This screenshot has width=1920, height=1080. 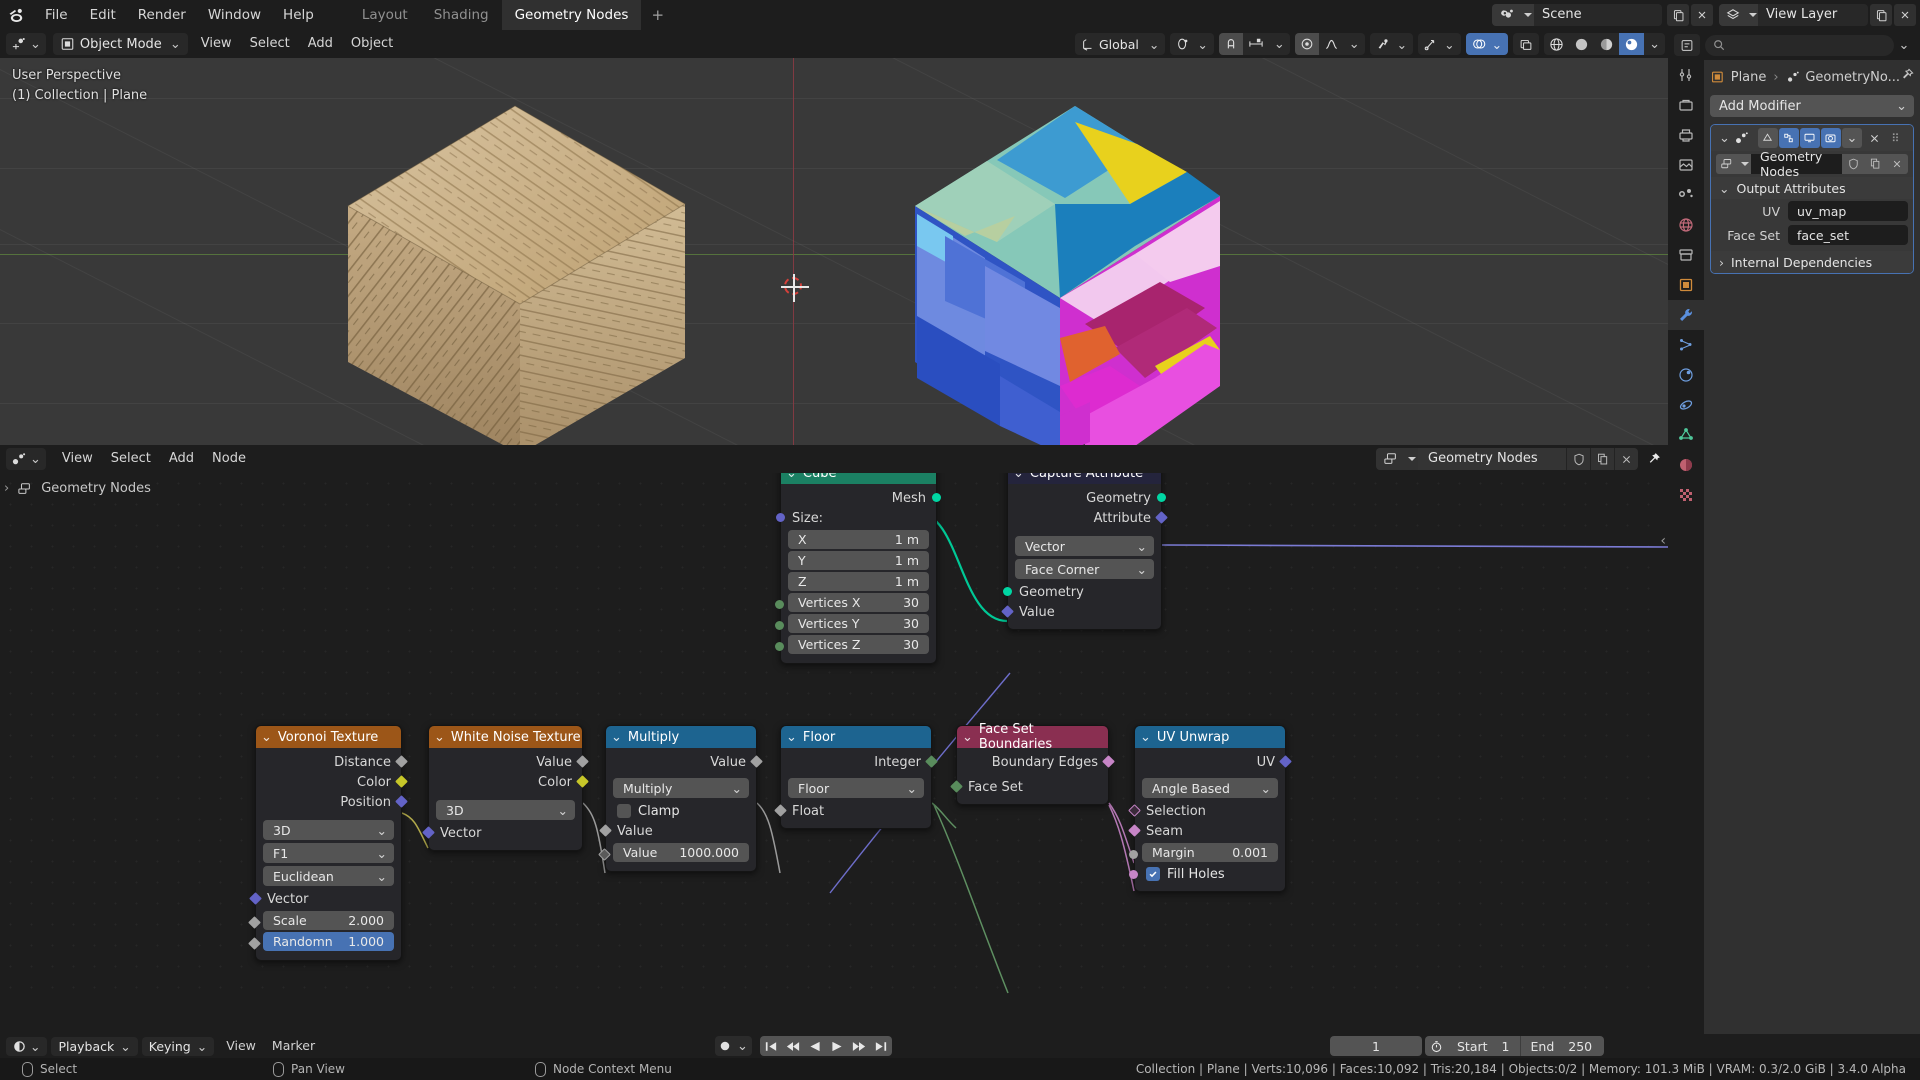 I want to click on node-sidebar-toggle-icon: ‹, so click(x=1663, y=541).